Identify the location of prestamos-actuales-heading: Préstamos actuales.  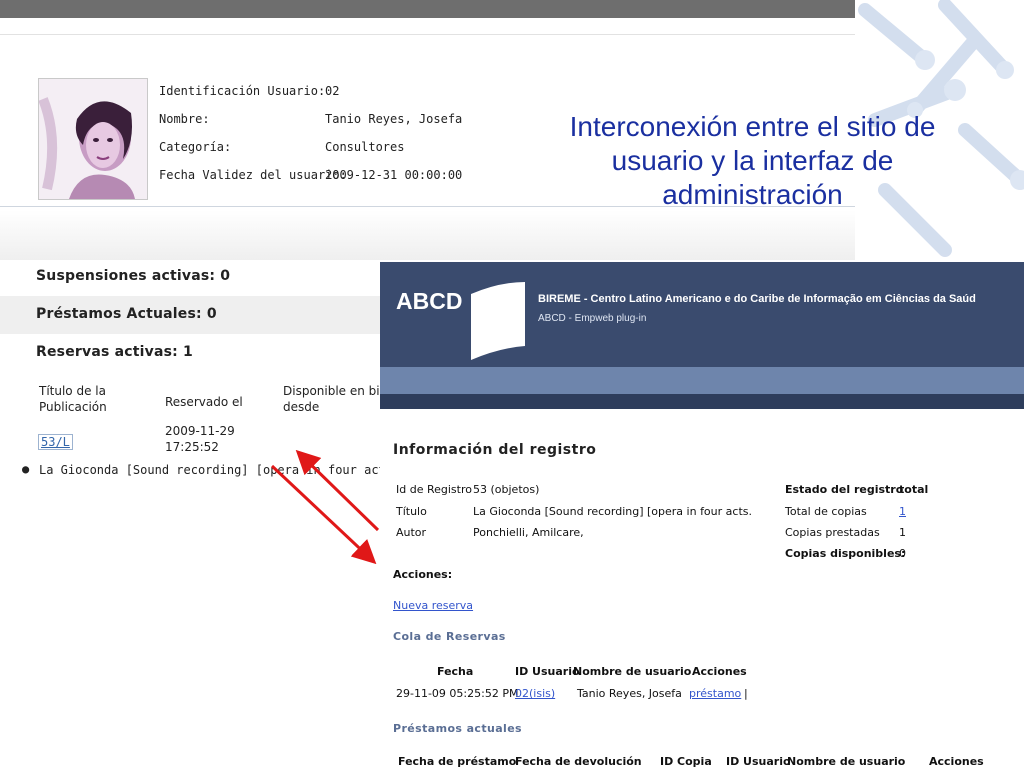
(458, 728).